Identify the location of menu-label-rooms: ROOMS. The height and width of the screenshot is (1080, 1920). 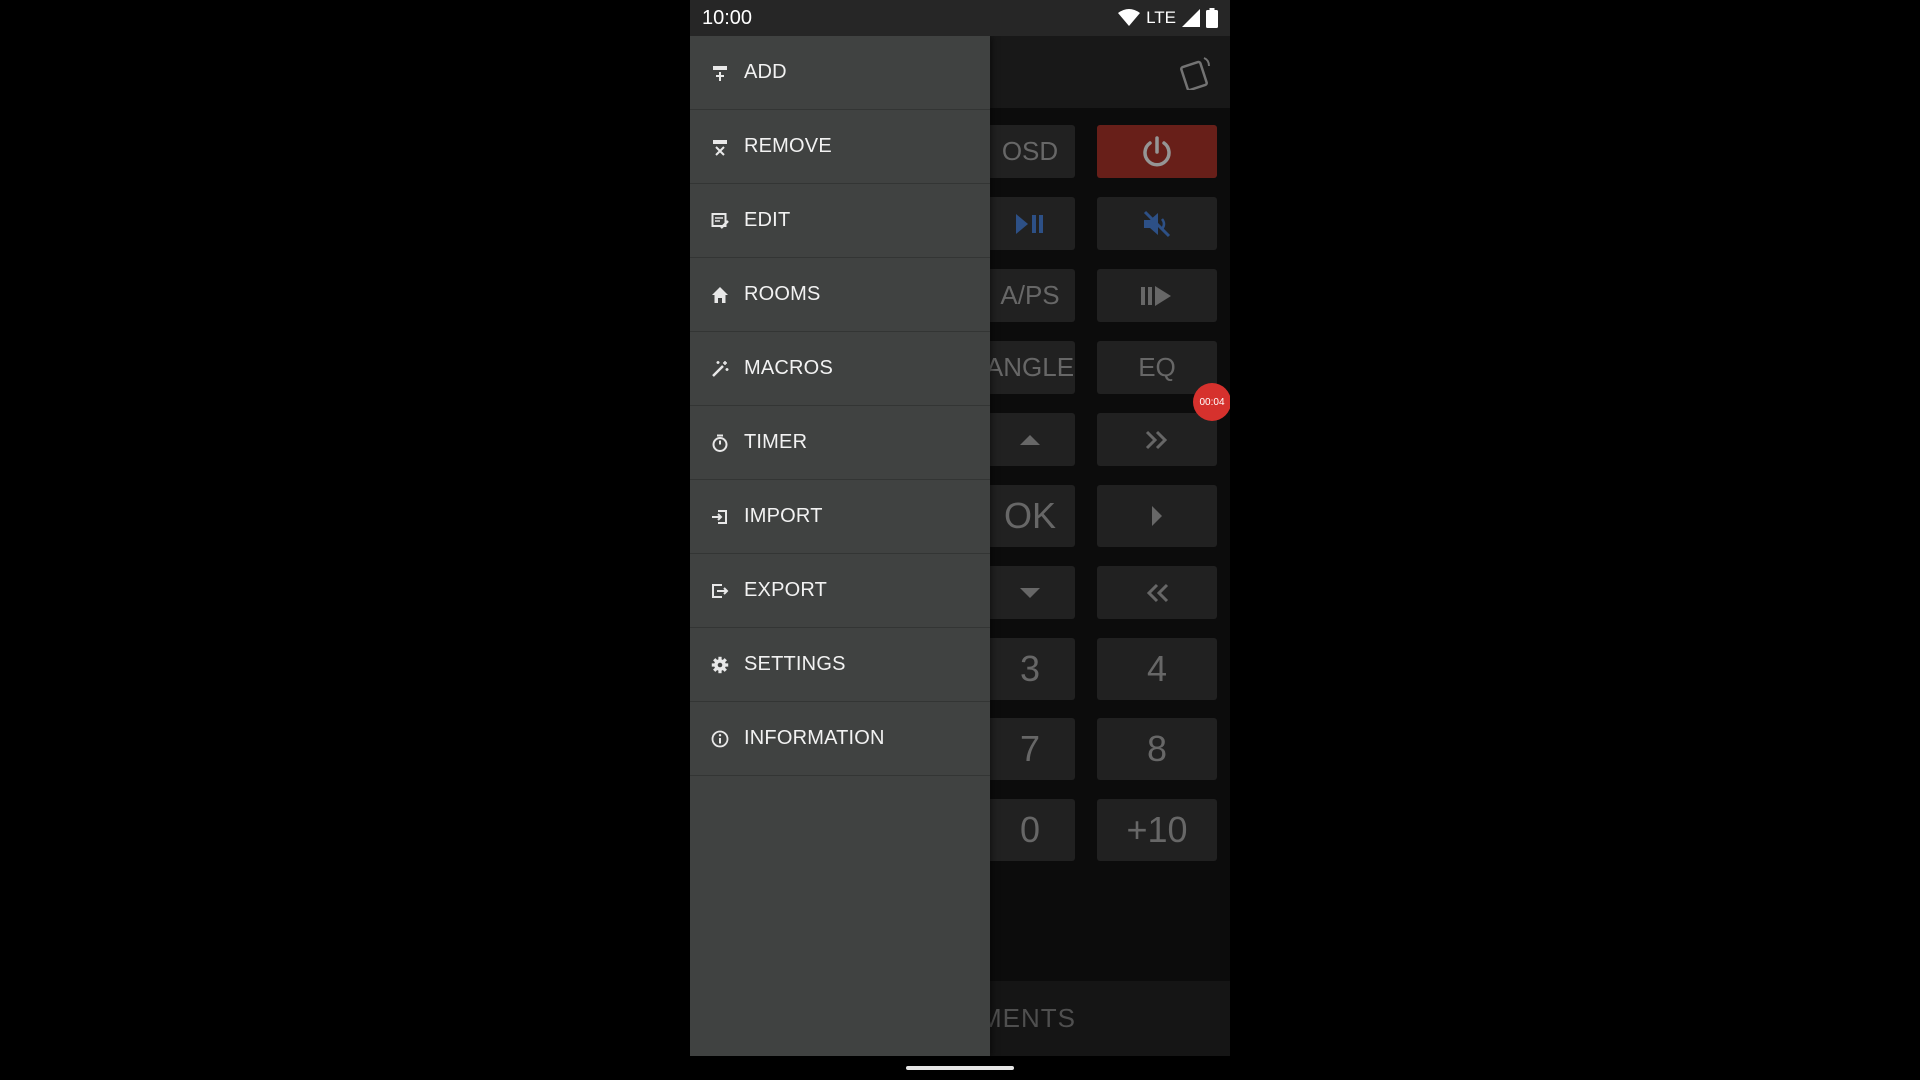
(782, 294).